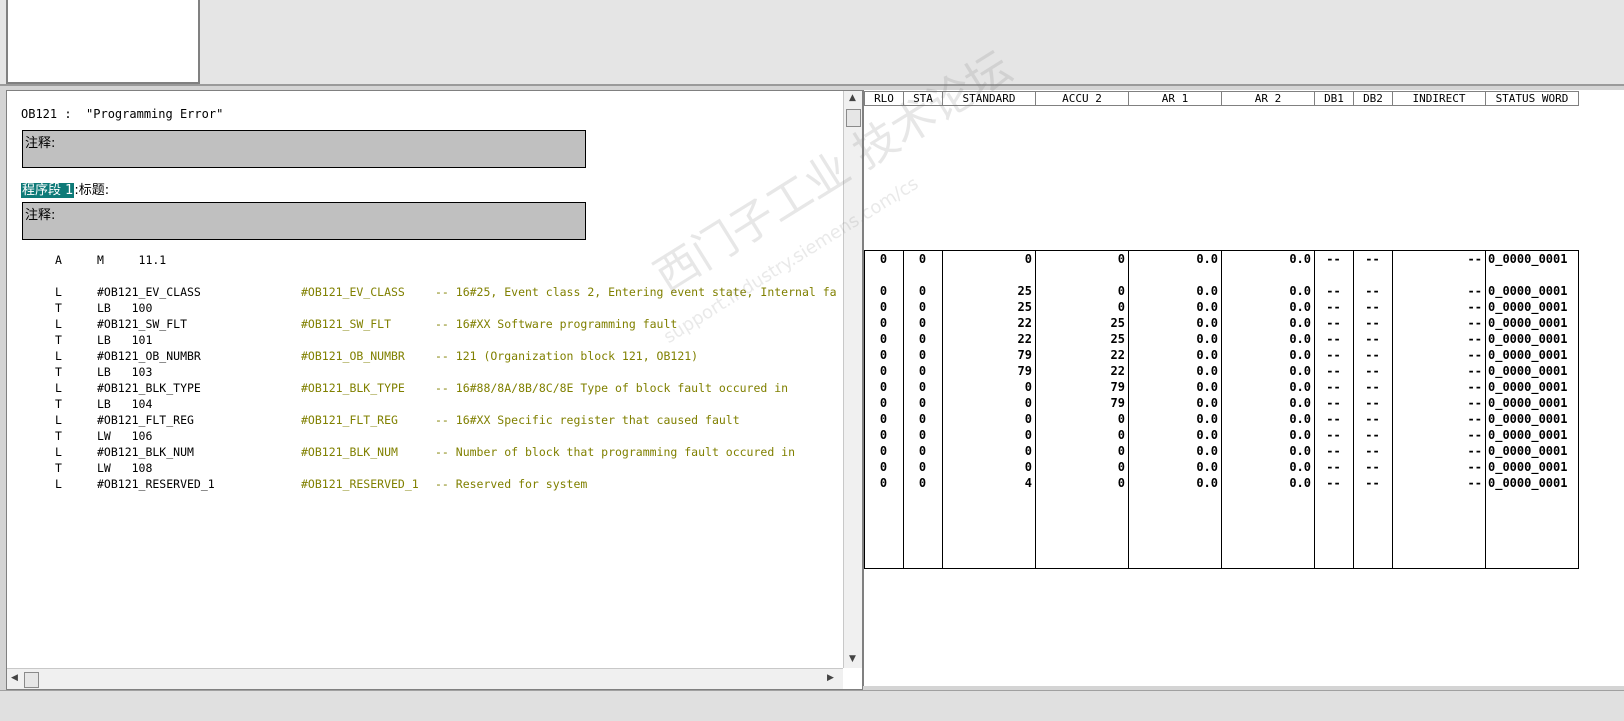 The width and height of the screenshot is (1624, 721). What do you see at coordinates (304, 149) in the screenshot?
I see `block-comment-field: 注释:` at bounding box center [304, 149].